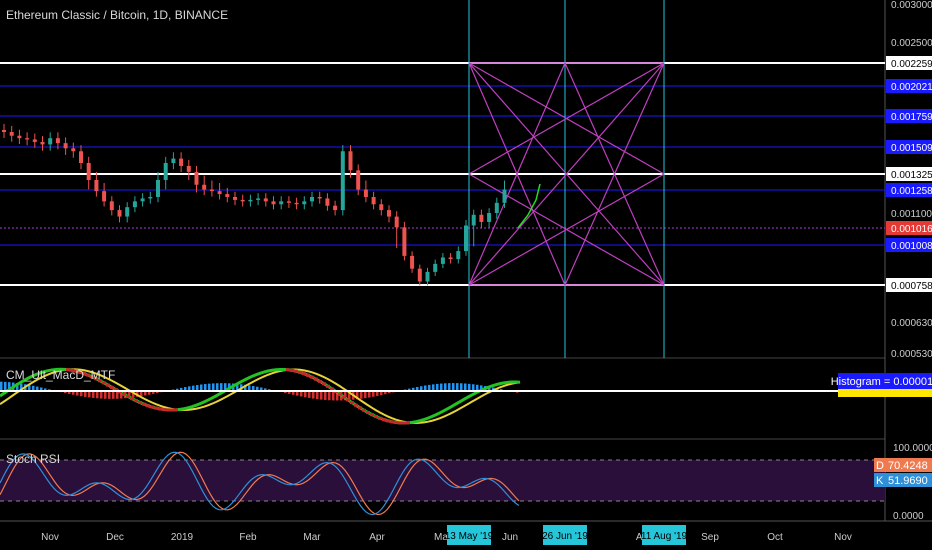  What do you see at coordinates (911, 286) in the screenshot?
I see `price-axis-label: 0.000758` at bounding box center [911, 286].